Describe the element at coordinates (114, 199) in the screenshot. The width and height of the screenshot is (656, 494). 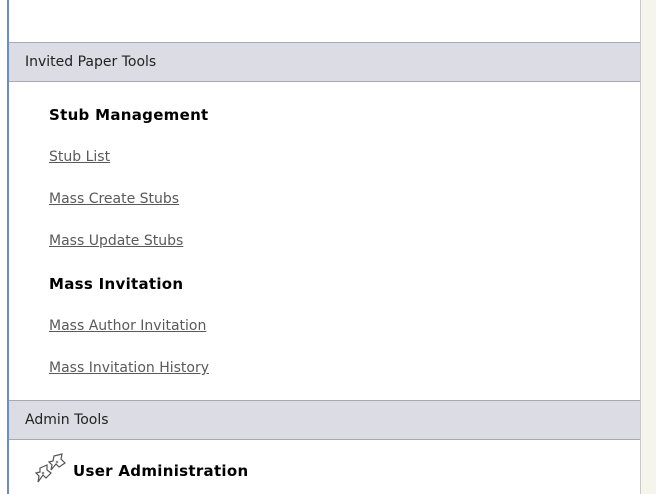
I see `mass-create-stubs-link: Mass Create Stubs` at that location.